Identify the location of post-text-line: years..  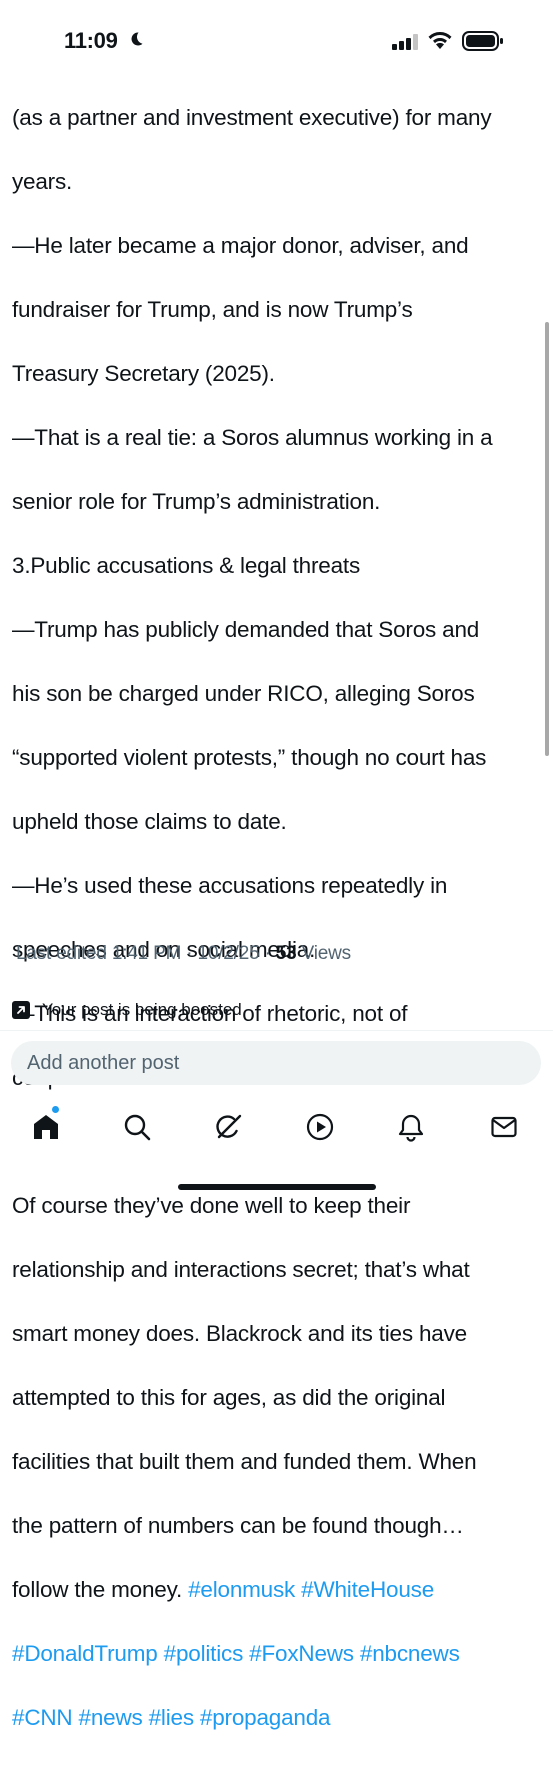
(42, 181).